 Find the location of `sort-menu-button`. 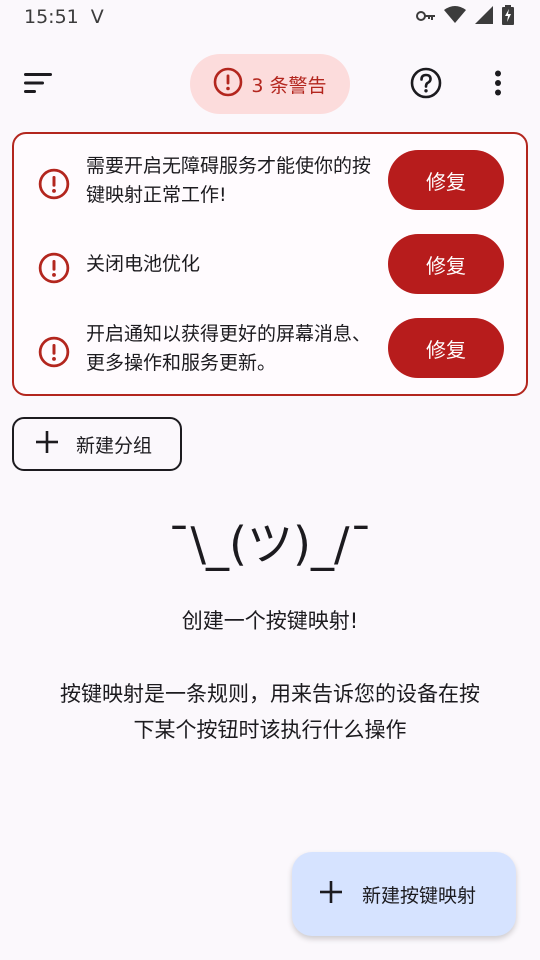

sort-menu-button is located at coordinates (38, 85).